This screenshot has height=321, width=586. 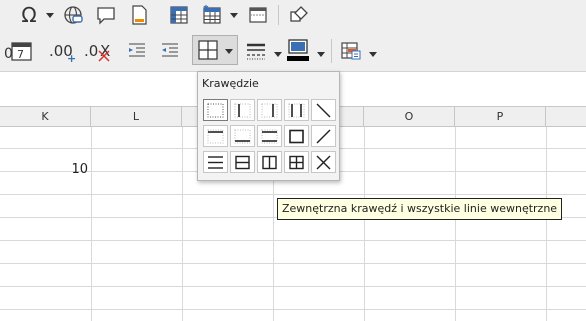 What do you see at coordinates (242, 136) in the screenshot?
I see `border-preset-bottom` at bounding box center [242, 136].